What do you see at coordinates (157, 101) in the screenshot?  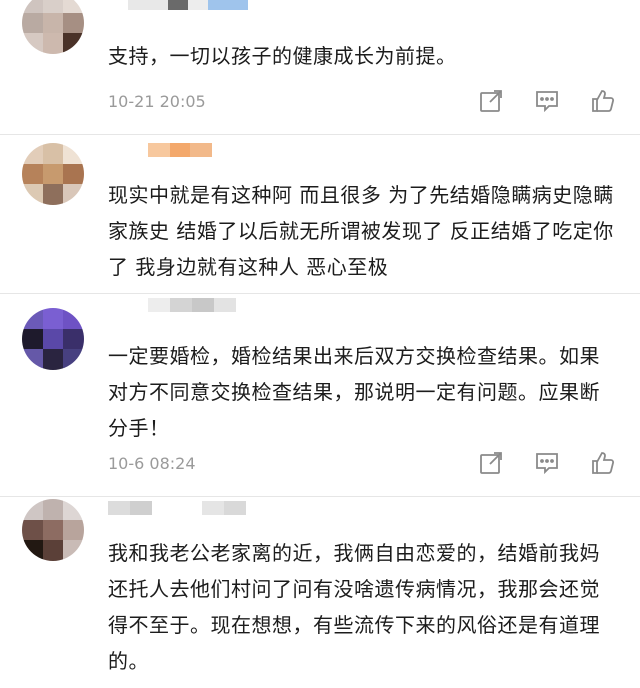 I see `comment-timestamp: 10-21 20:05` at bounding box center [157, 101].